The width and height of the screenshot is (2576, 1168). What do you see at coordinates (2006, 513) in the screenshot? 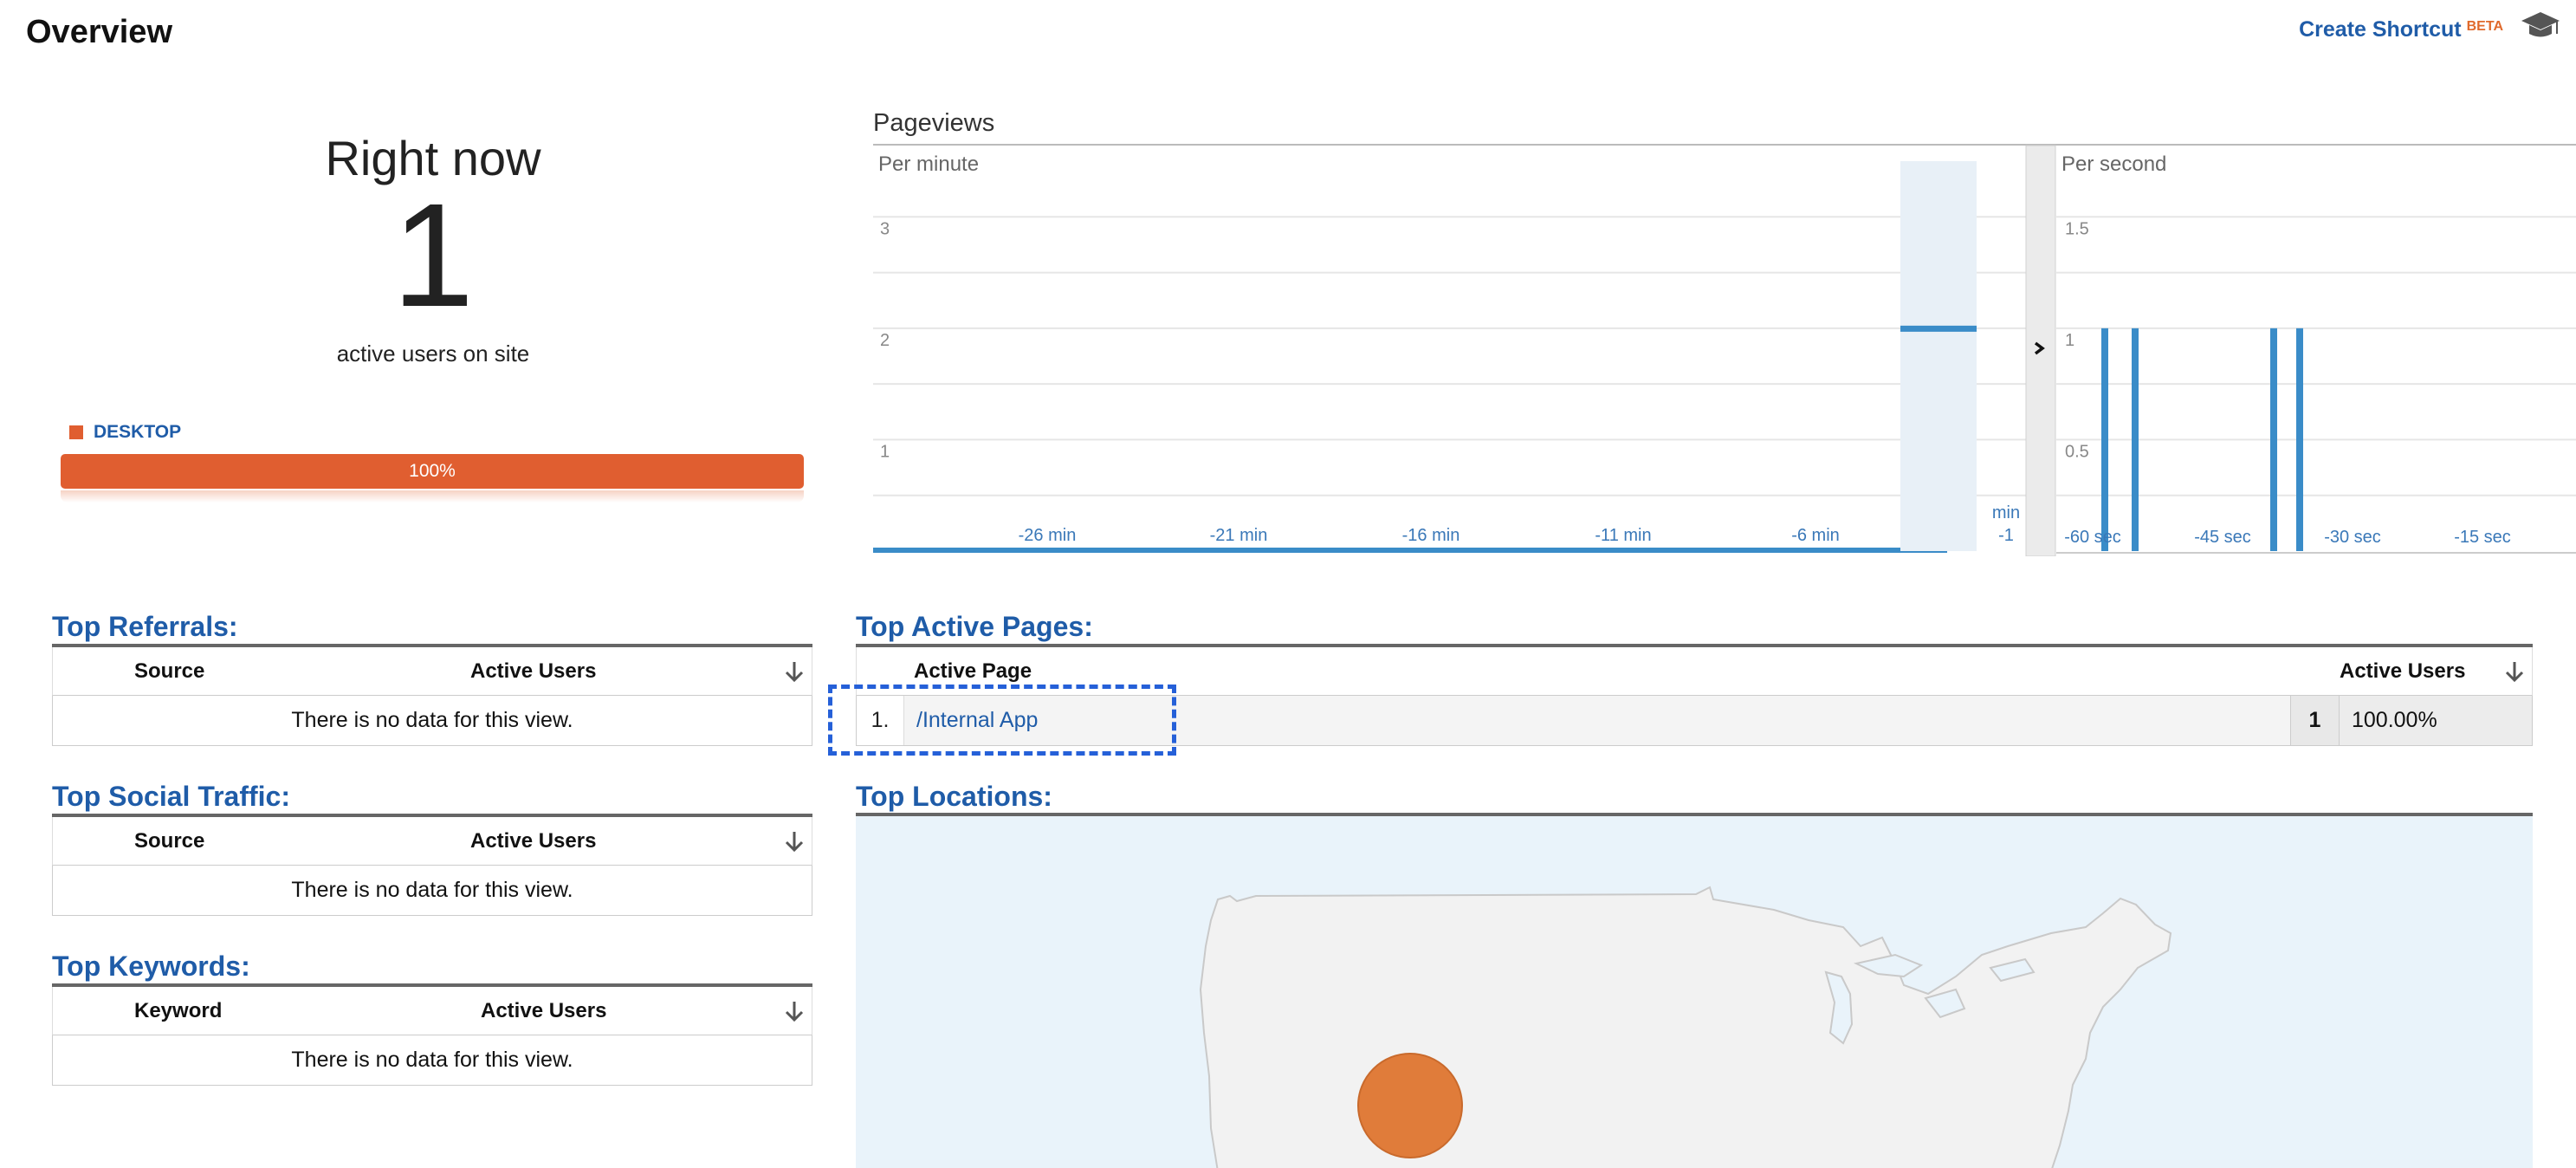
I see `x-tick-unit-label: min` at bounding box center [2006, 513].